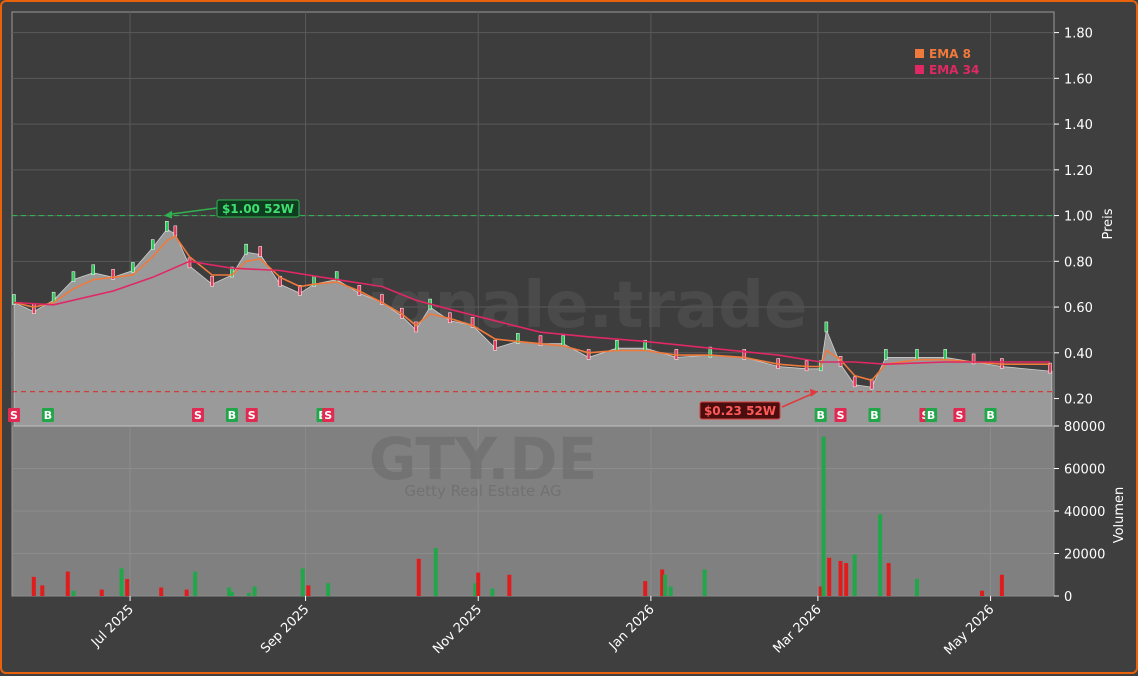  I want to click on price-tick-label: 0.60, so click(1078, 308).